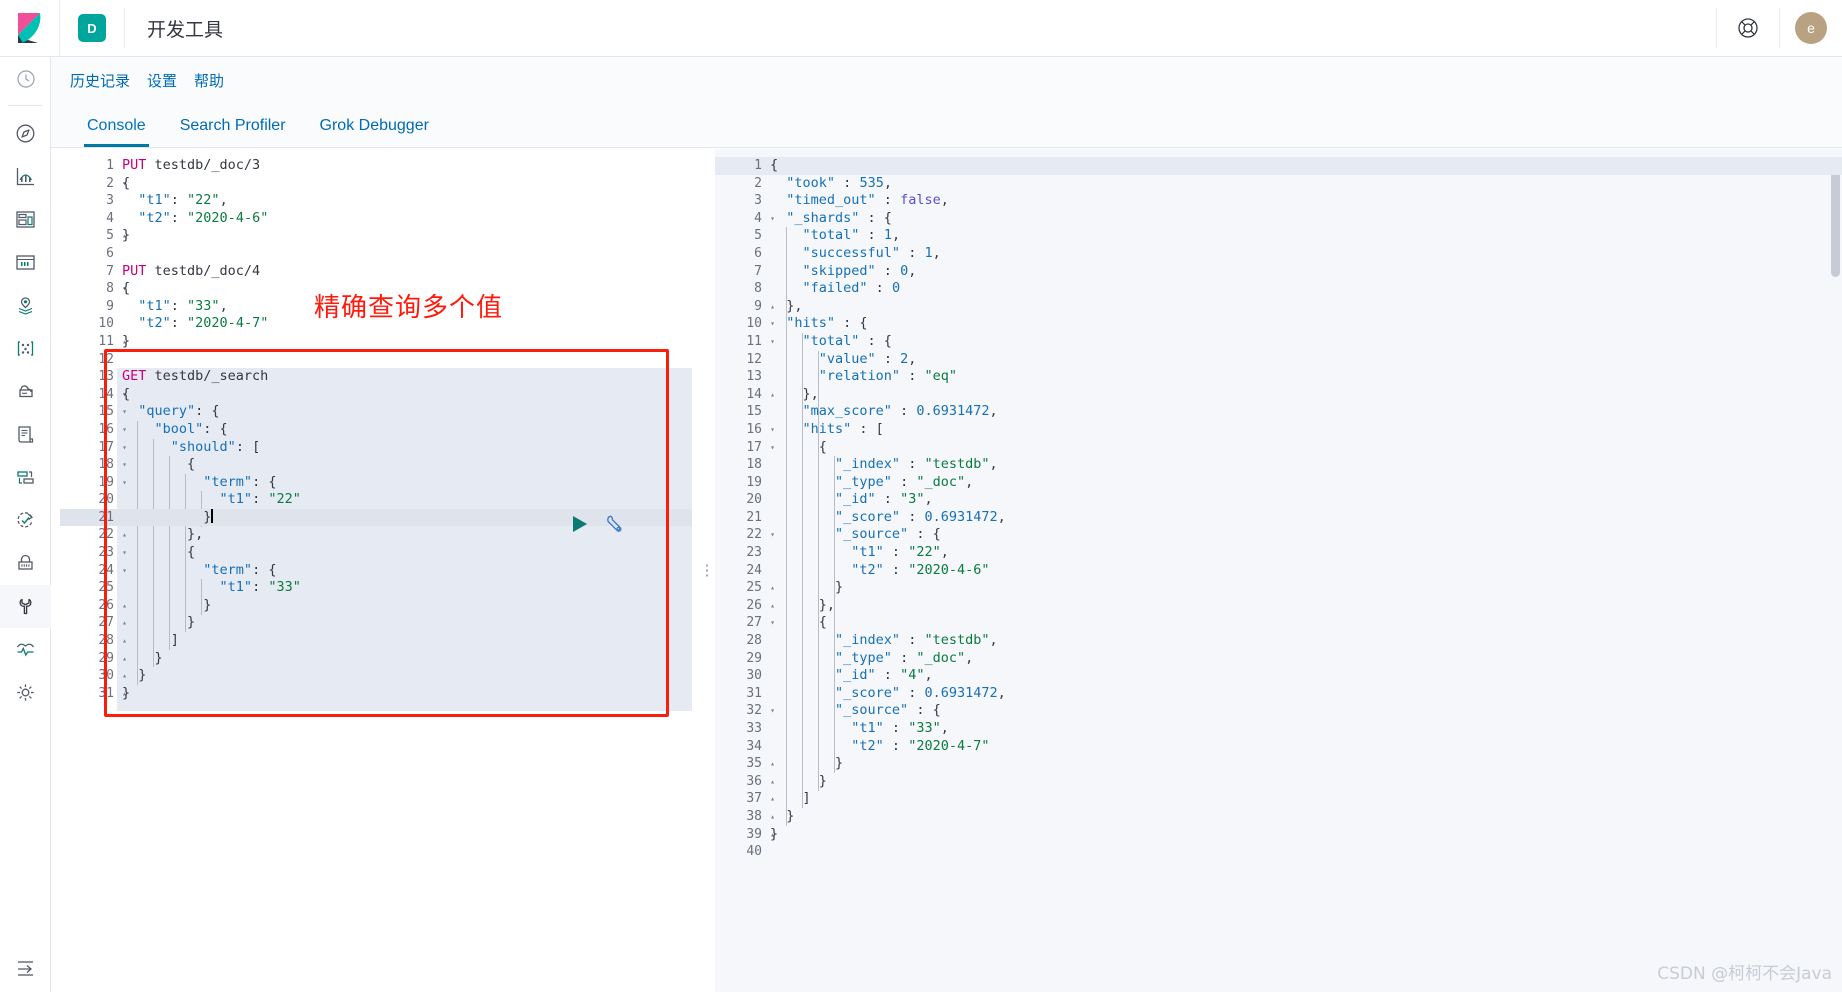 This screenshot has width=1842, height=992. I want to click on code-line: GET testdb/_search, so click(404, 377).